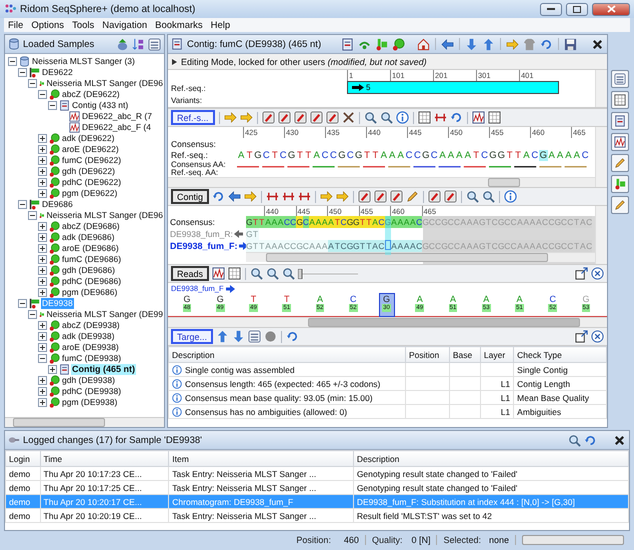 This screenshot has width=634, height=550. I want to click on info-icon, so click(402, 117).